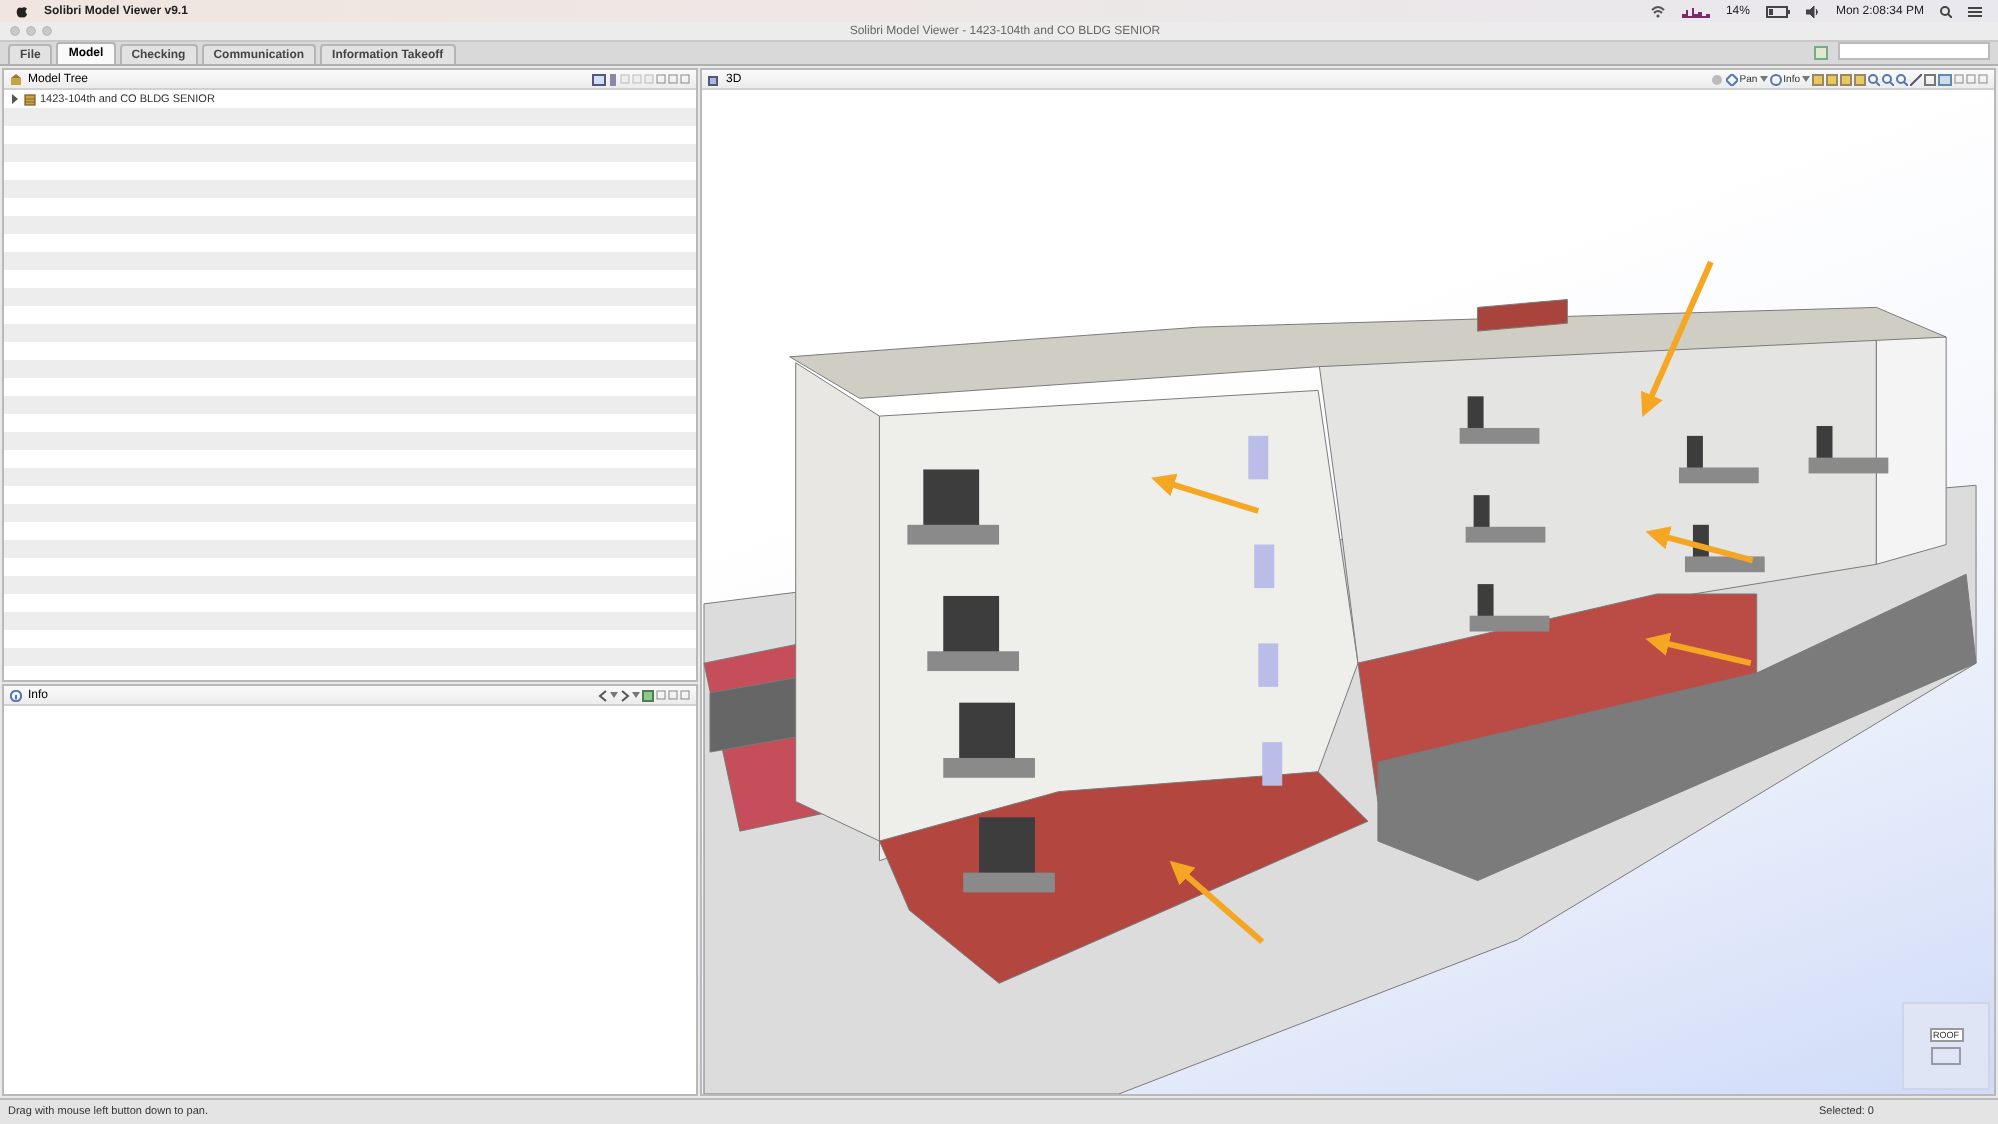  What do you see at coordinates (16, 79) in the screenshot?
I see `model-tree-icon` at bounding box center [16, 79].